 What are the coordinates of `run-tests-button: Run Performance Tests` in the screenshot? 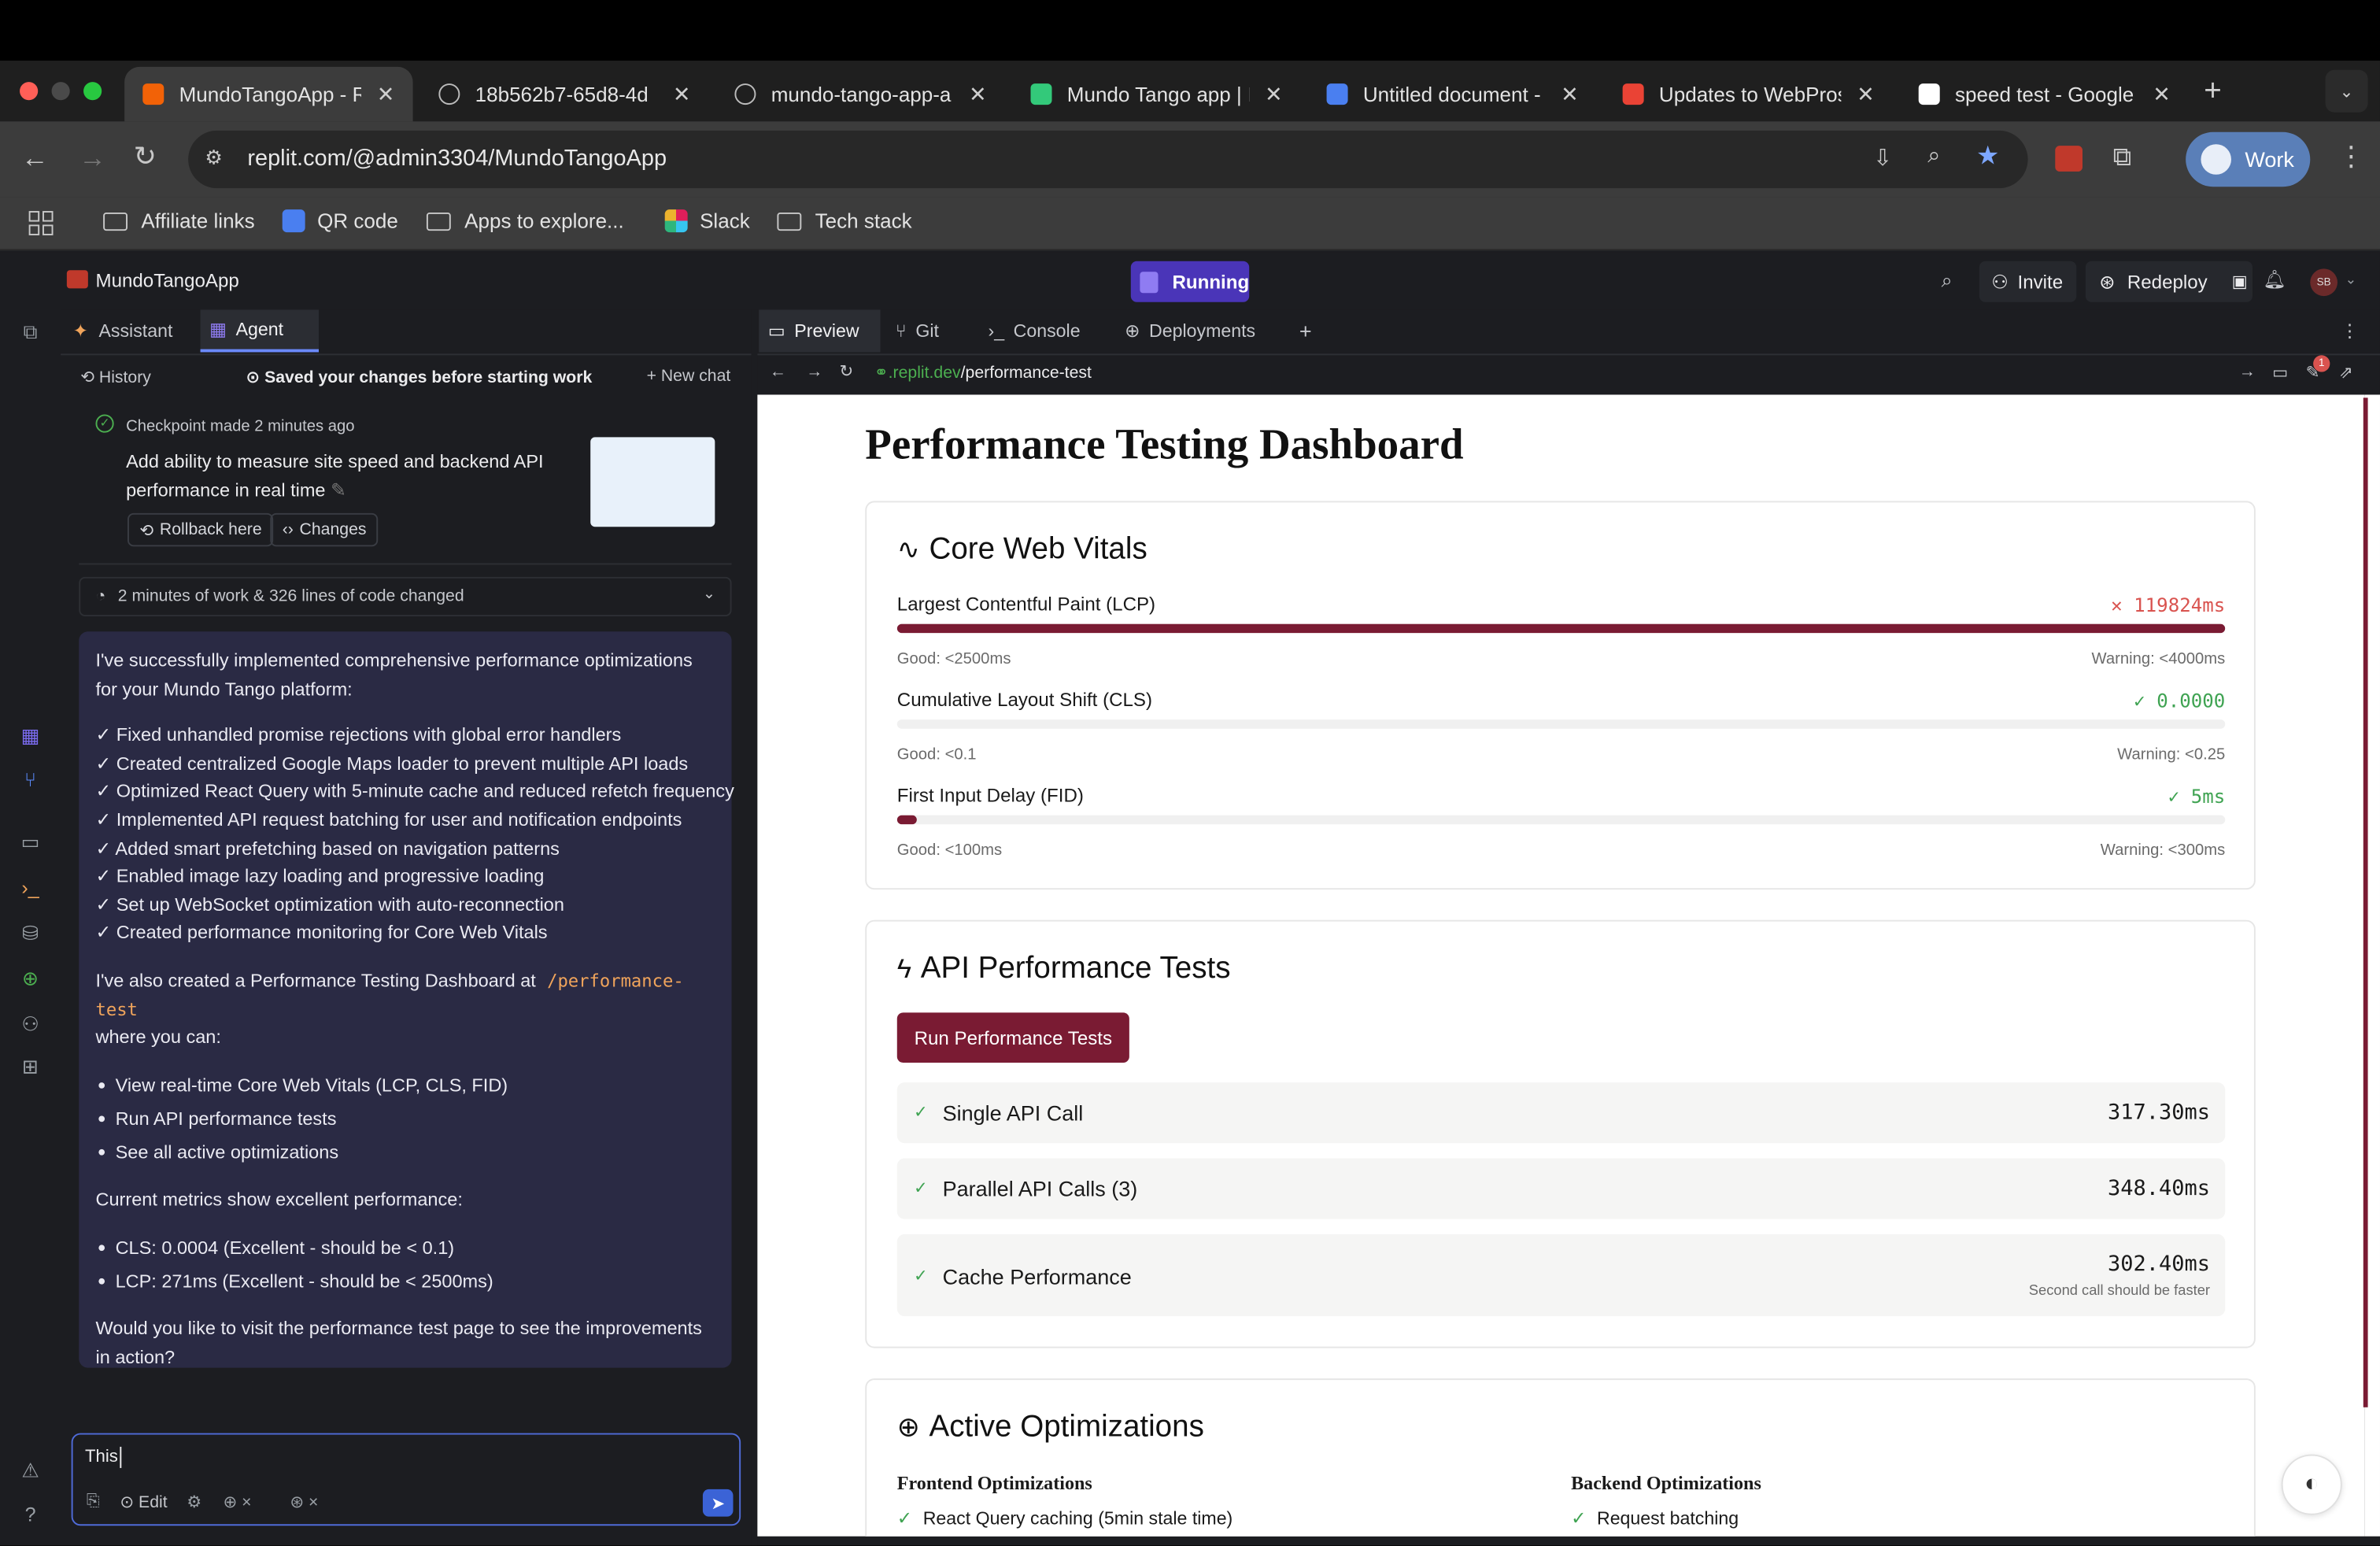 It's located at (1013, 1037).